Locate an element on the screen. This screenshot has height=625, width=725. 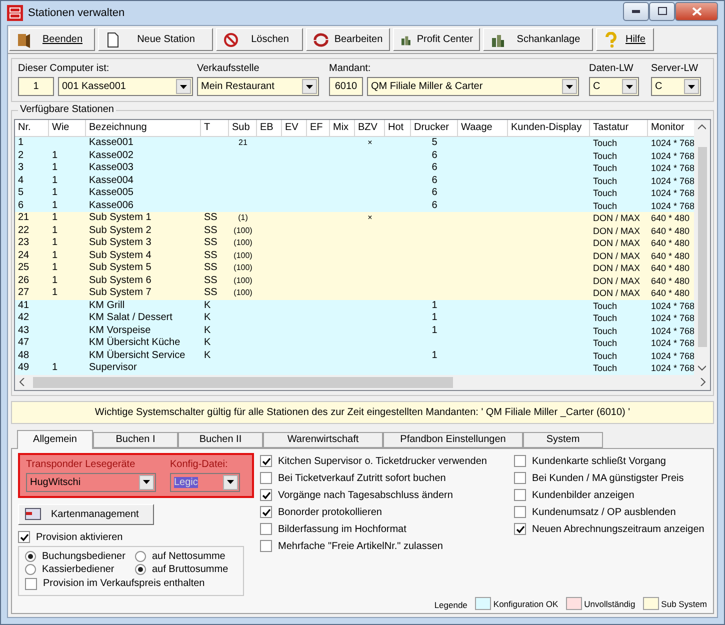
config-dropdown: Legic is located at coordinates (205, 482).